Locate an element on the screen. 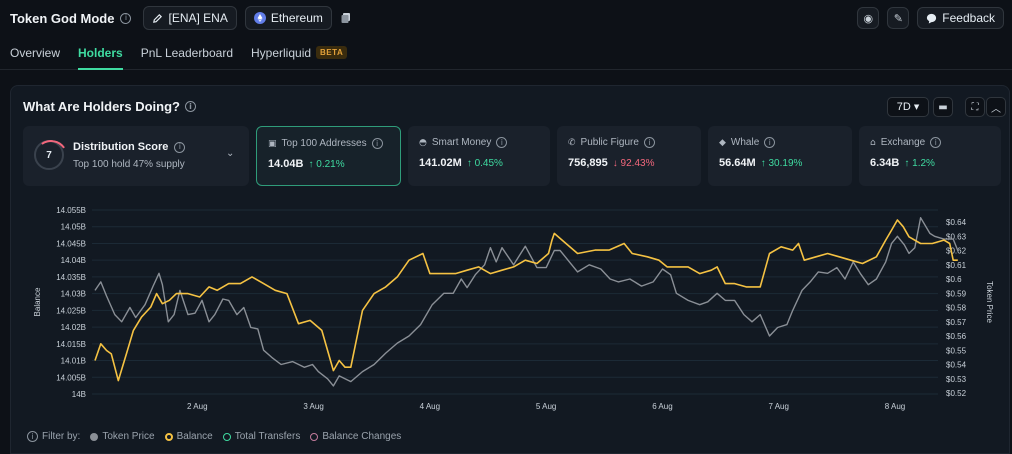 Image resolution: width=1012 pixels, height=454 pixels. calendar-button: ▬ is located at coordinates (943, 107).